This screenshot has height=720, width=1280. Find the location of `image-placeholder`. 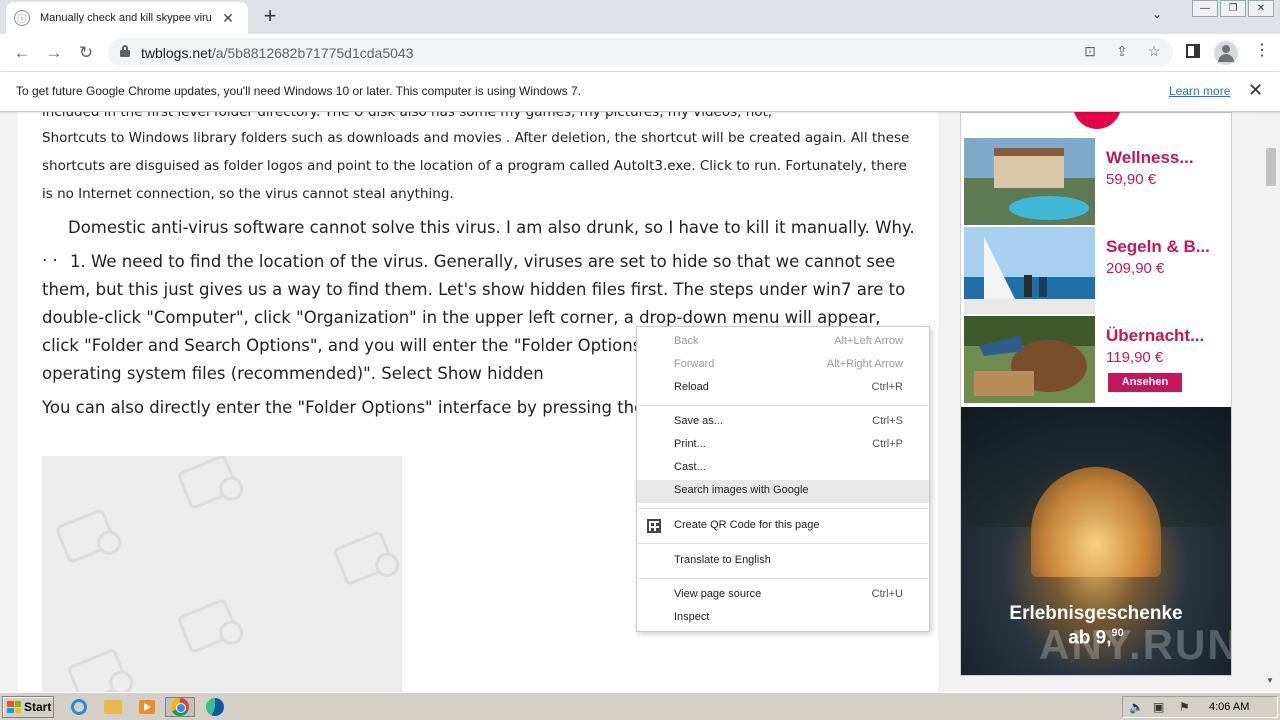

image-placeholder is located at coordinates (222, 574).